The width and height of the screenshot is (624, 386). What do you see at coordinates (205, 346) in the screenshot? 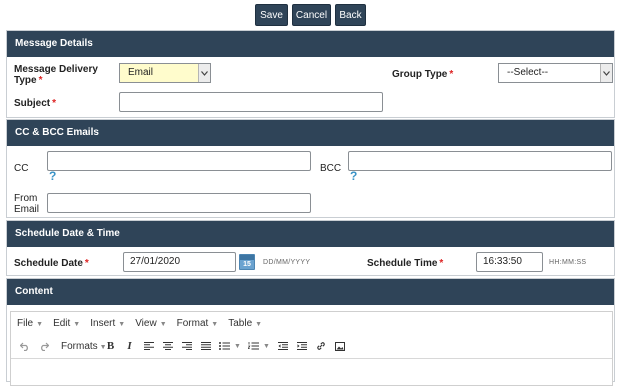
I see `align-justify-icon` at bounding box center [205, 346].